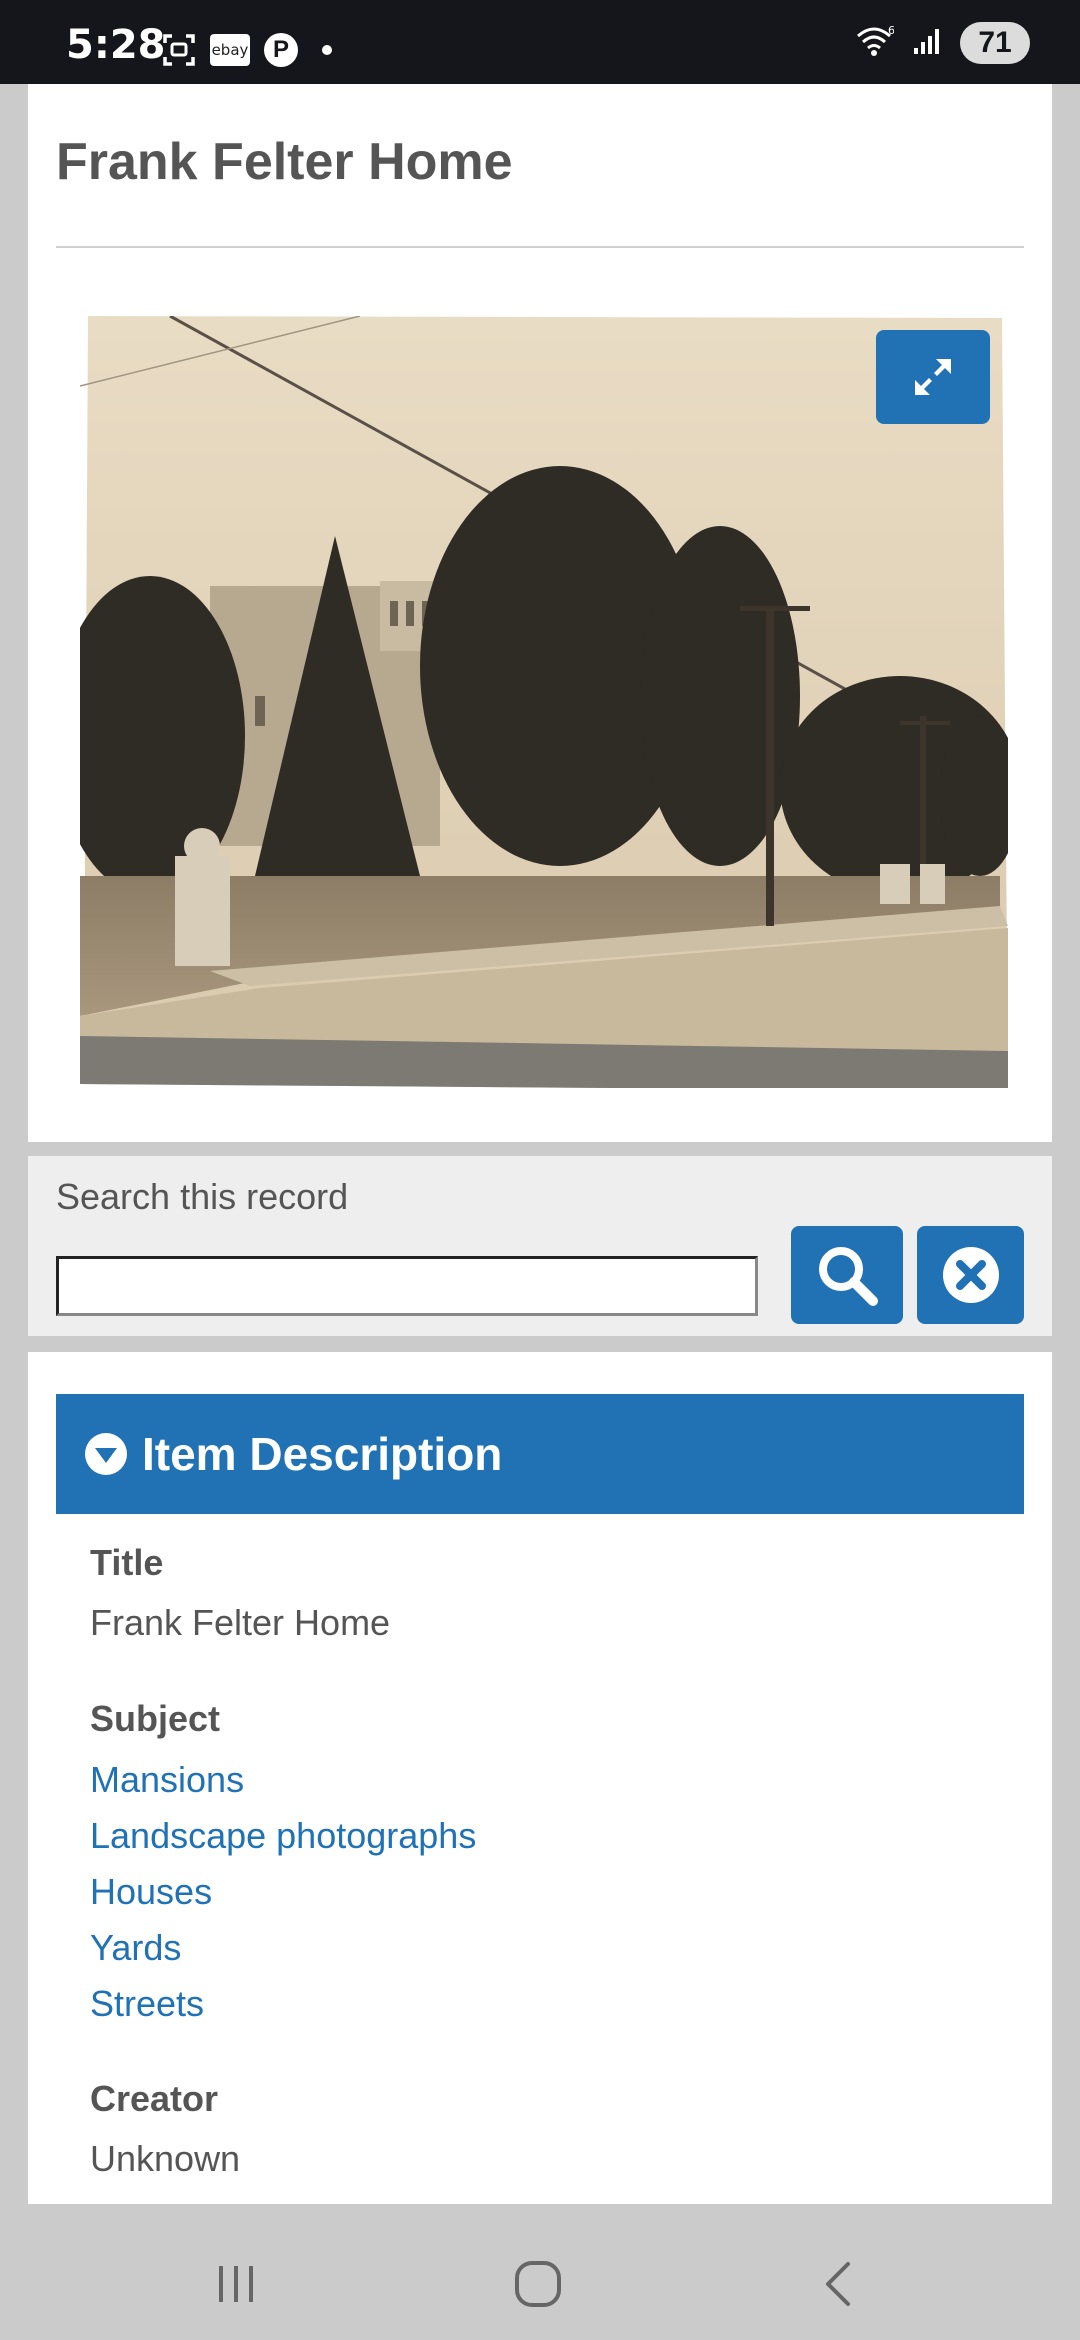 The image size is (1080, 2340). What do you see at coordinates (230, 50) in the screenshot?
I see `ebay-icon: ebay` at bounding box center [230, 50].